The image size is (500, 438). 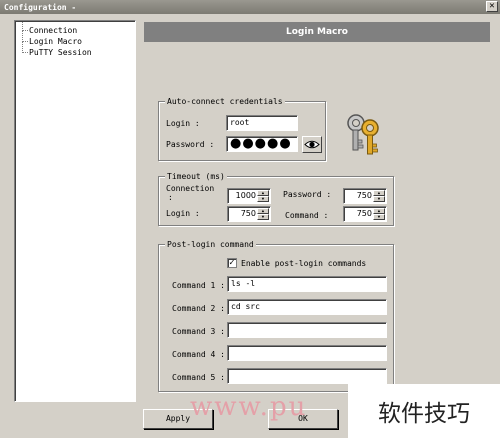 I want to click on watermark-text: www.pu, so click(x=249, y=407).